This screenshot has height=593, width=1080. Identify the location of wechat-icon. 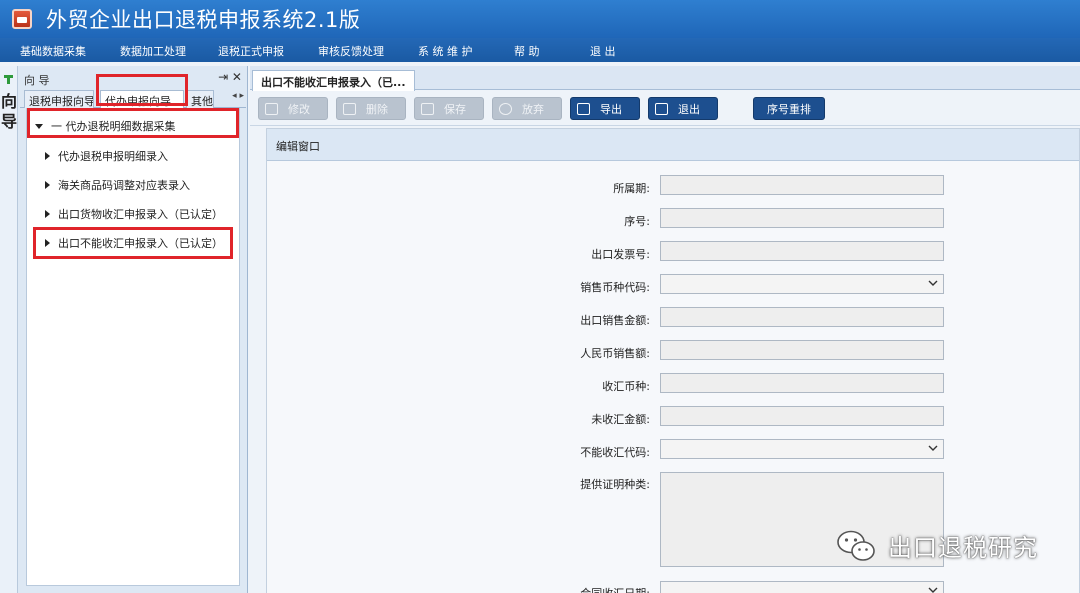
(856, 545).